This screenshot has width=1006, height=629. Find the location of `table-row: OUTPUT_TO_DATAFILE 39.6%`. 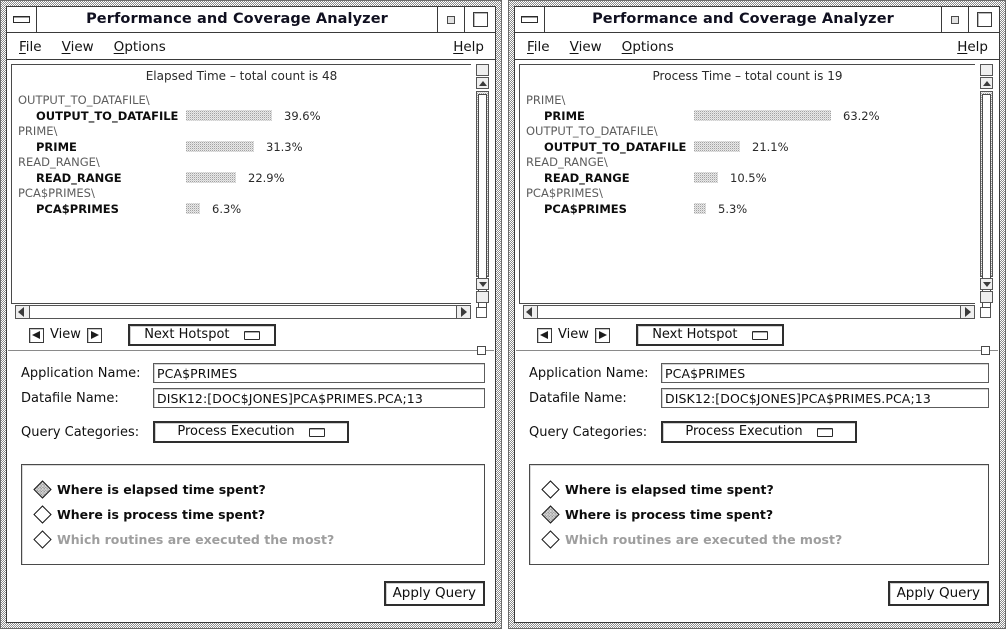

table-row: OUTPUT_TO_DATAFILE 39.6% is located at coordinates (244, 115).